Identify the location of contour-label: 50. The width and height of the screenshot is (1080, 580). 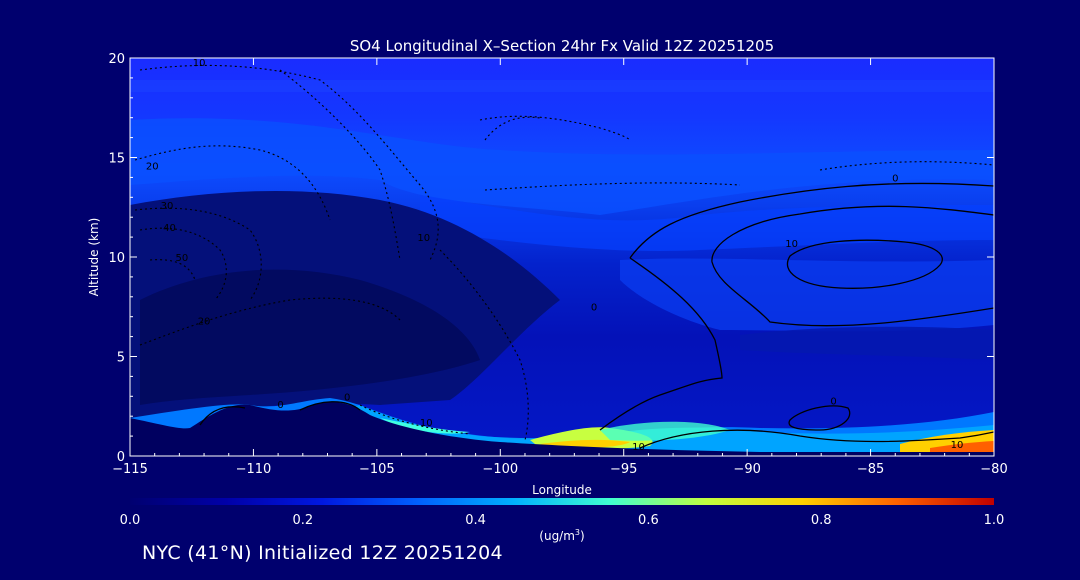
(181, 258).